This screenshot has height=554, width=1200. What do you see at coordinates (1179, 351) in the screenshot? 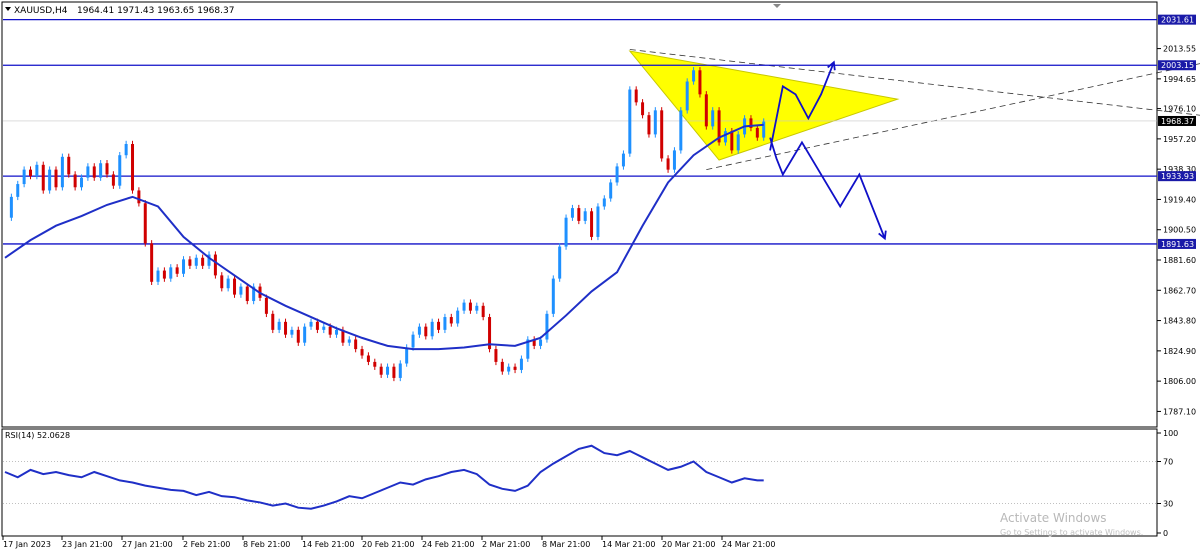
I see `price-tick-label: 1824.90` at bounding box center [1179, 351].